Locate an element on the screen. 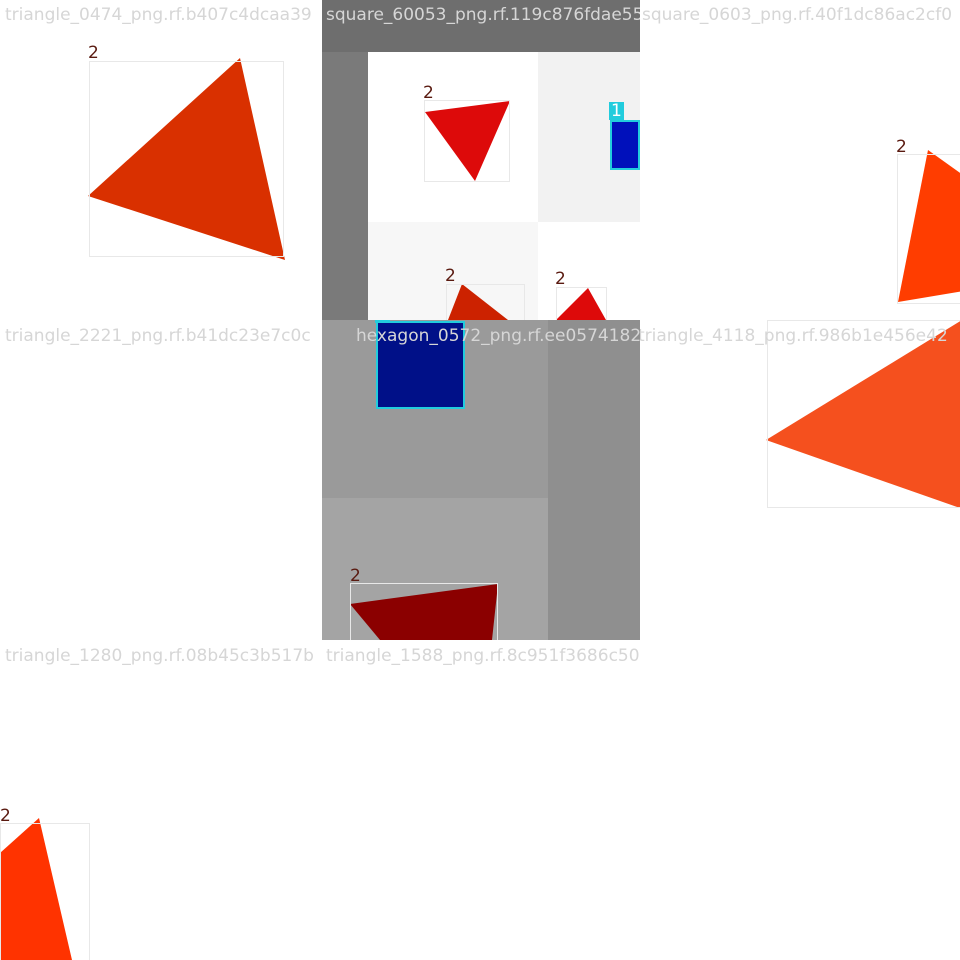  mosaic-tile-7: triangle_1588_png.rf.8c951f3686c509682d6 is located at coordinates (480, 800).